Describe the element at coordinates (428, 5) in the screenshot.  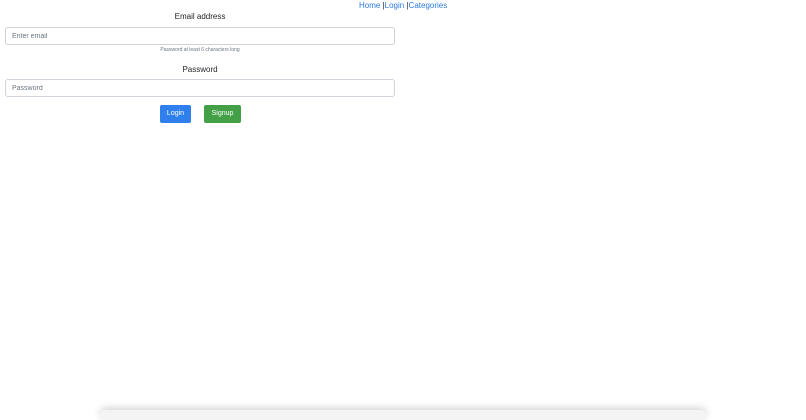
I see `nav-categories-link: Categories` at that location.